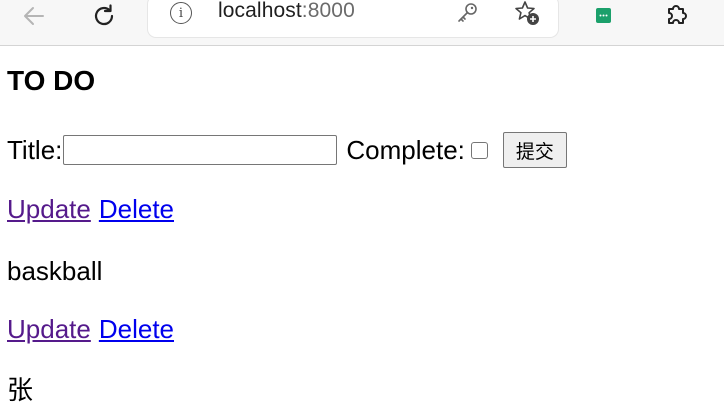 Image resolution: width=724 pixels, height=405 pixels. What do you see at coordinates (405, 149) in the screenshot?
I see `complete-label: Complete:` at bounding box center [405, 149].